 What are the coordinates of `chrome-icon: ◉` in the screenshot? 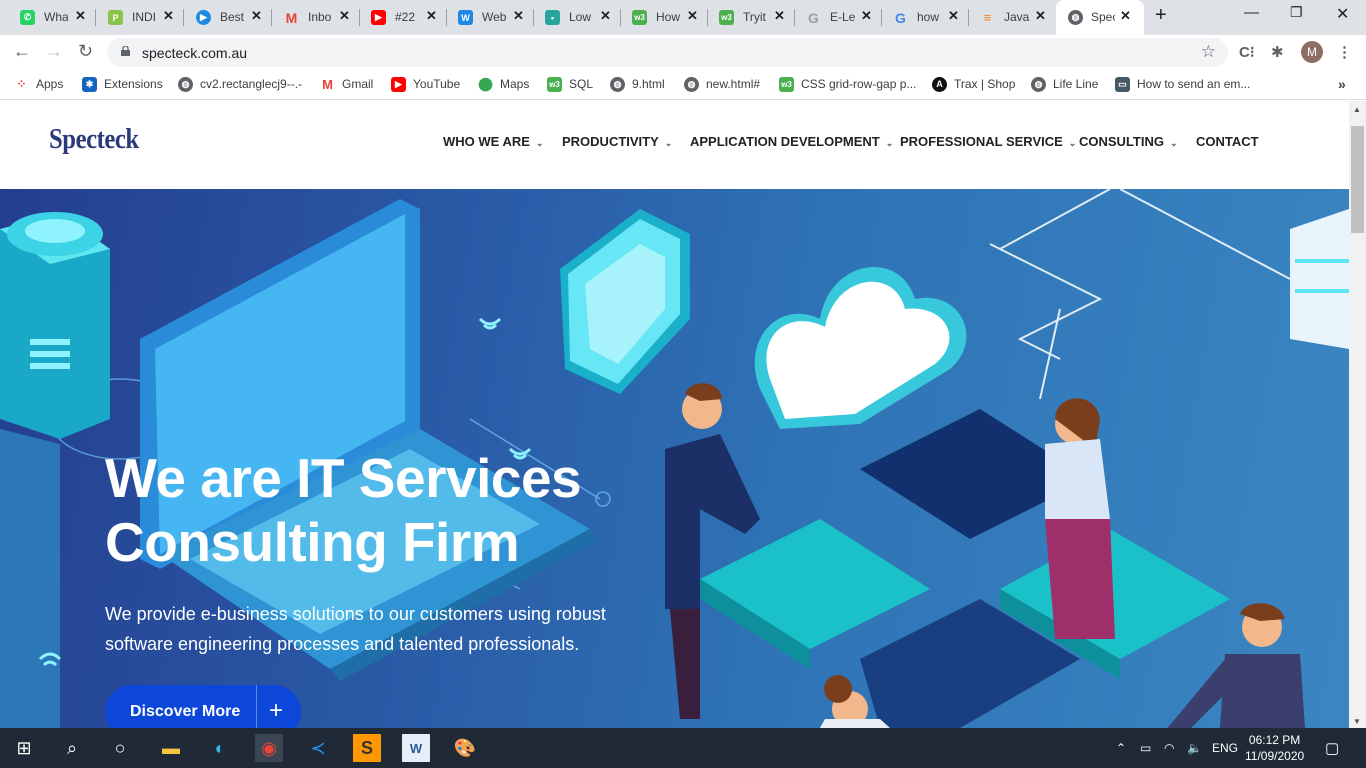 It's located at (269, 748).